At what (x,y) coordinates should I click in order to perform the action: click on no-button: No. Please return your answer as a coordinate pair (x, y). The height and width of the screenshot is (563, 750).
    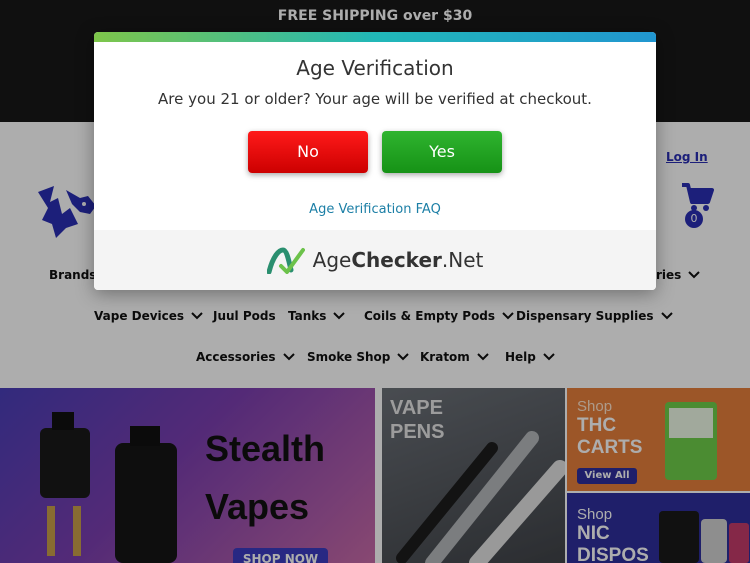
    Looking at the image, I should click on (308, 152).